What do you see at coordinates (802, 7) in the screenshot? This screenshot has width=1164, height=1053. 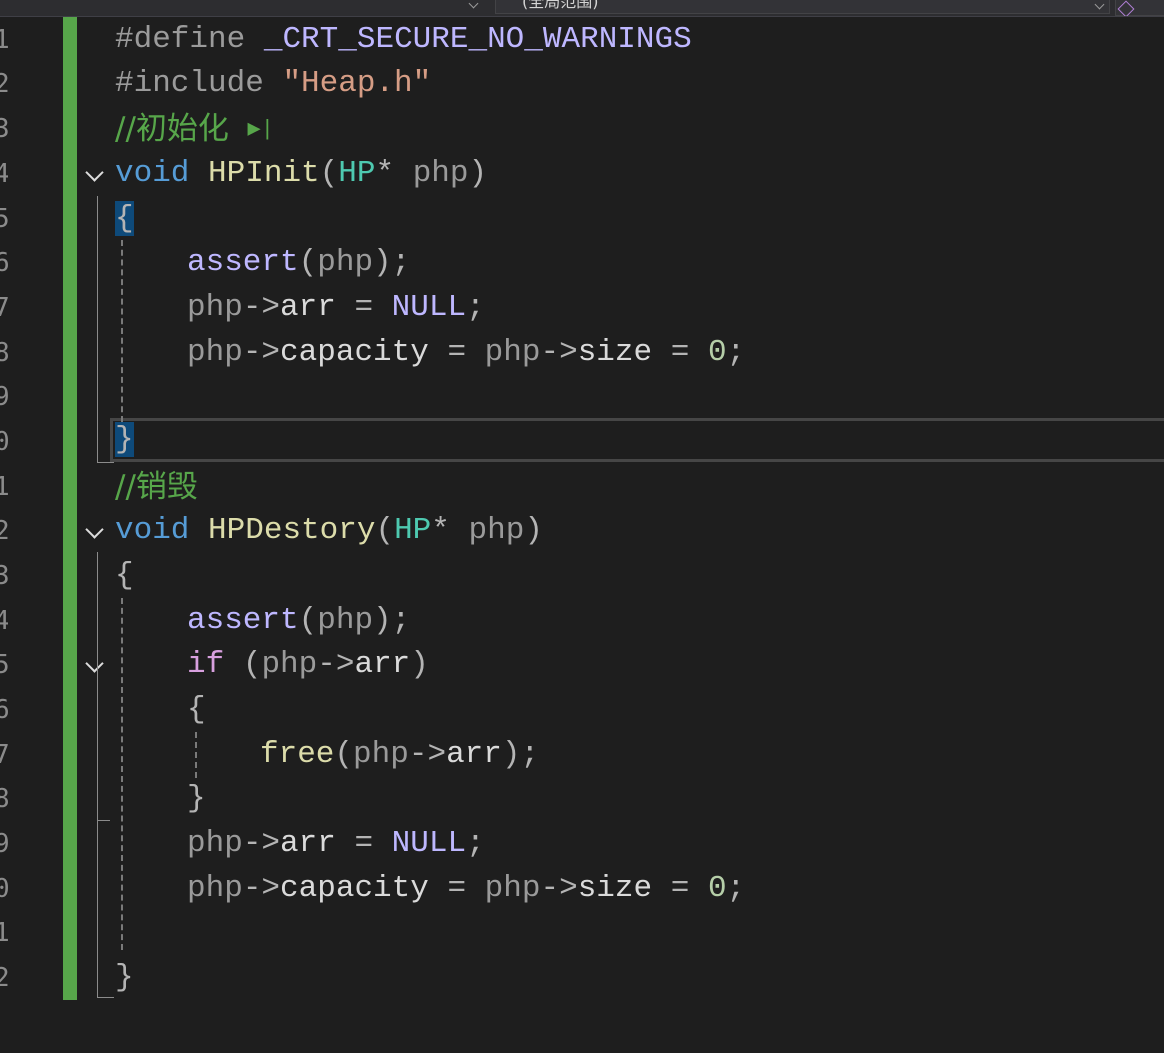 I see `scope-dropdown: (全局范围)` at bounding box center [802, 7].